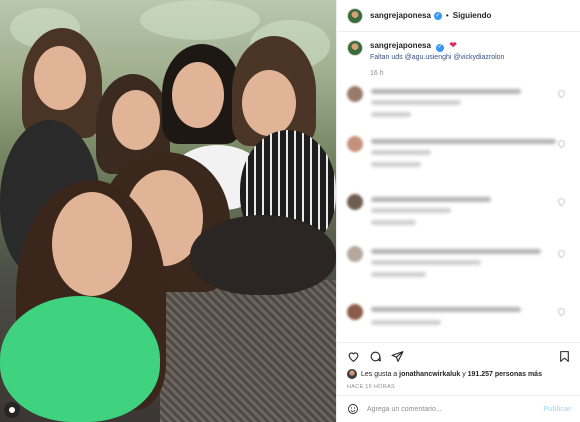 Image resolution: width=580 pixels, height=422 pixels. What do you see at coordinates (80, 359) in the screenshot?
I see `person-green-sweater` at bounding box center [80, 359].